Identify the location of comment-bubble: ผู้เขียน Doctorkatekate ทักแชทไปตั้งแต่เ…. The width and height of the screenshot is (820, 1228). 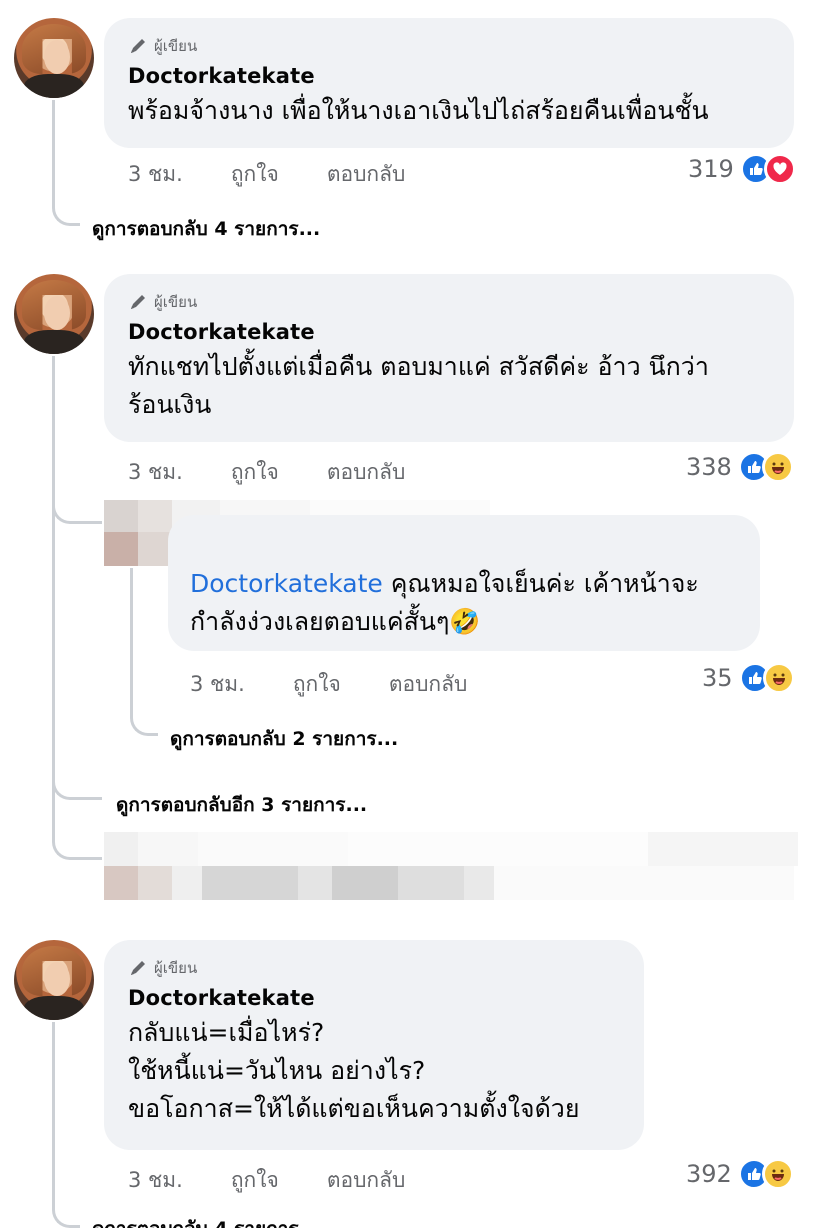
(449, 358).